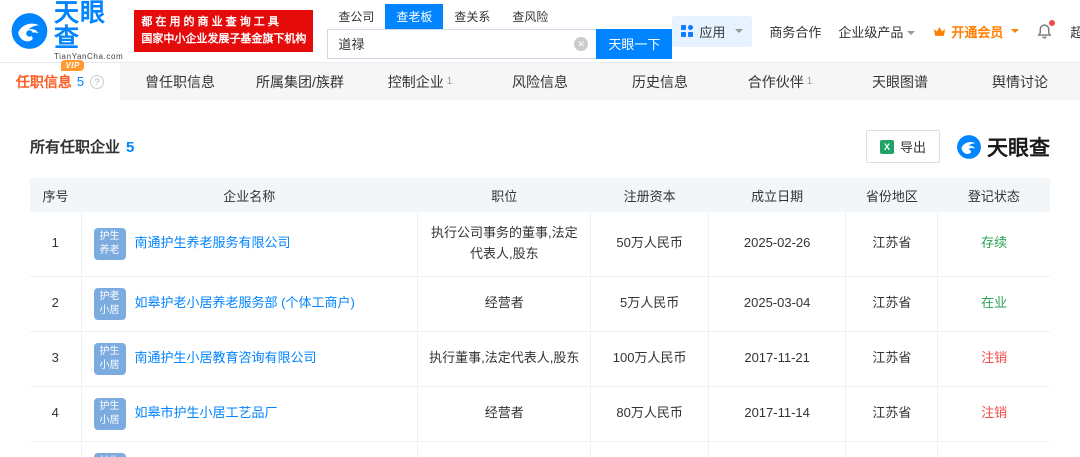  I want to click on company-cell: 护生 养老 南通护生养老服务有限公司, so click(250, 244).